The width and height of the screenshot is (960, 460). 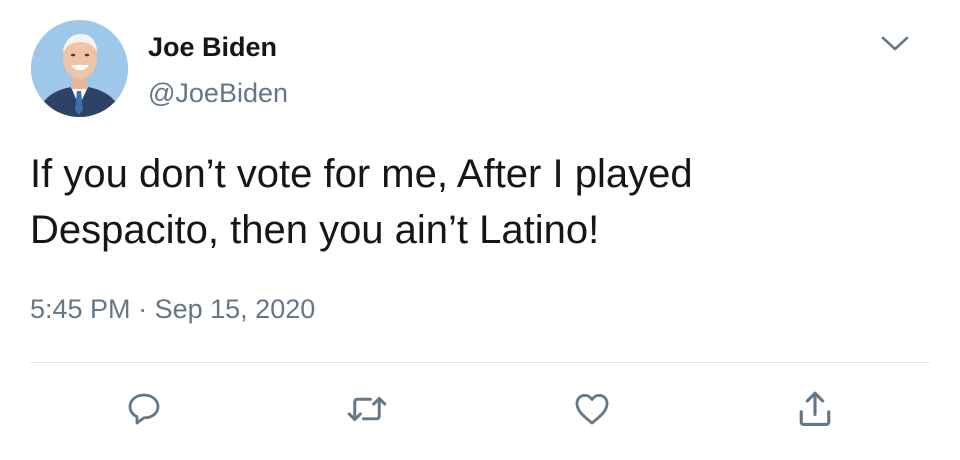 I want to click on author-display-name: Joe Biden, so click(x=212, y=47).